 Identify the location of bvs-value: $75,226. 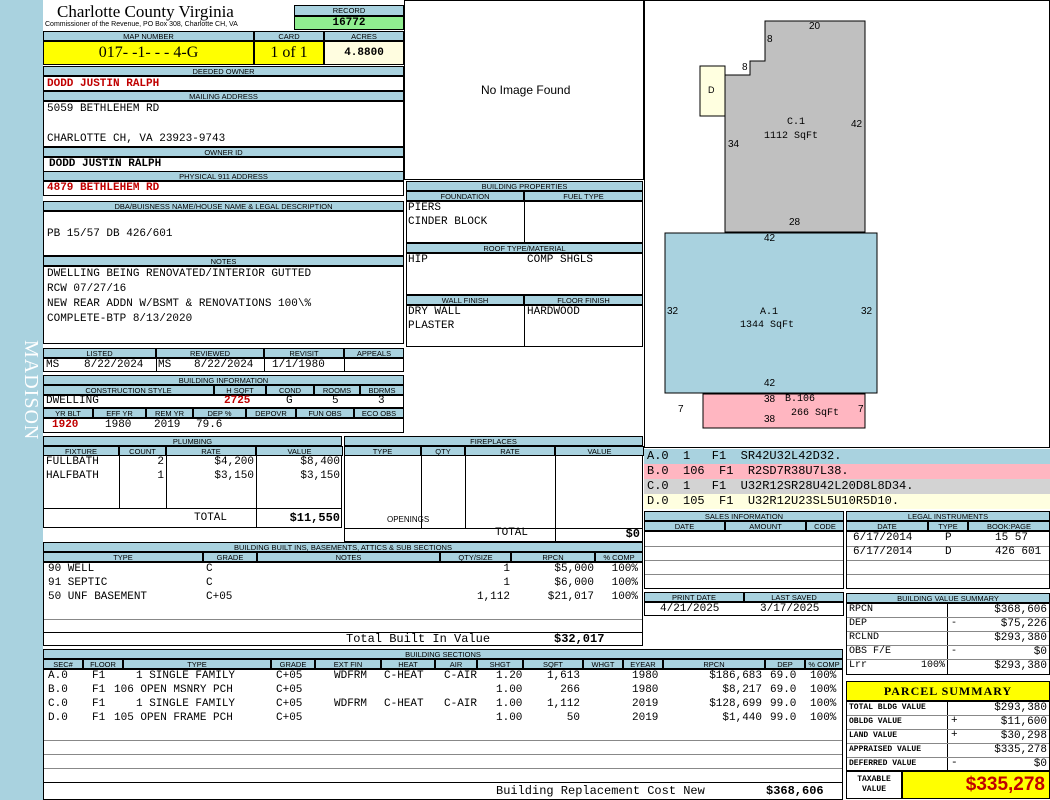
(1023, 624).